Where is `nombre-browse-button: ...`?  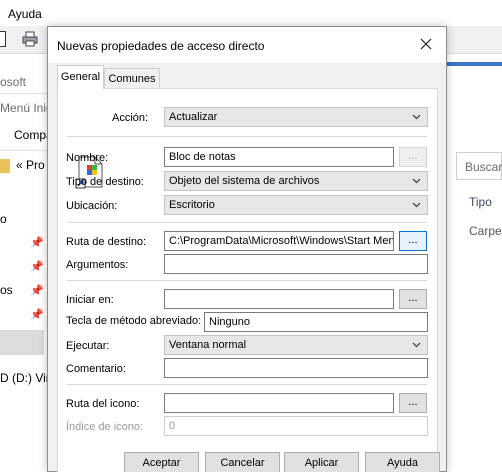
nombre-browse-button: ... is located at coordinates (413, 157).